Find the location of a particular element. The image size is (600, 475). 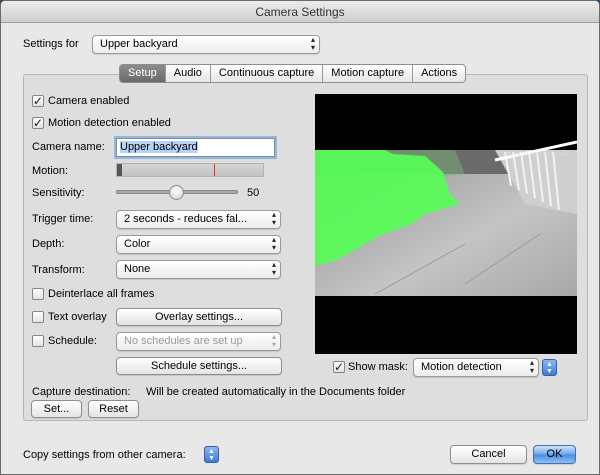

camera-name-field: Upper backyard is located at coordinates (195, 147).